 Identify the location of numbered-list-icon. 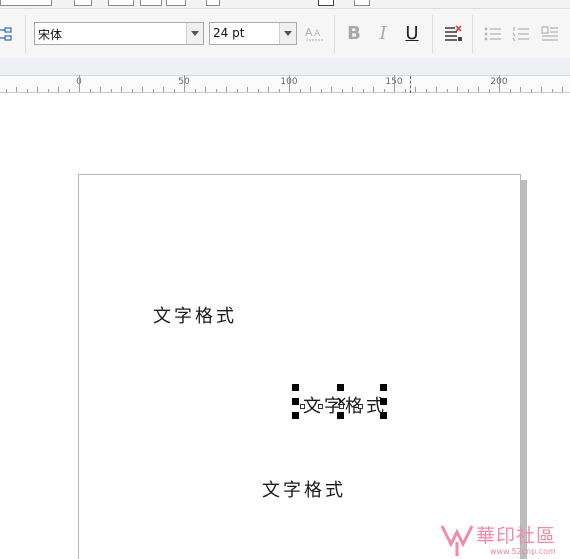
(521, 34).